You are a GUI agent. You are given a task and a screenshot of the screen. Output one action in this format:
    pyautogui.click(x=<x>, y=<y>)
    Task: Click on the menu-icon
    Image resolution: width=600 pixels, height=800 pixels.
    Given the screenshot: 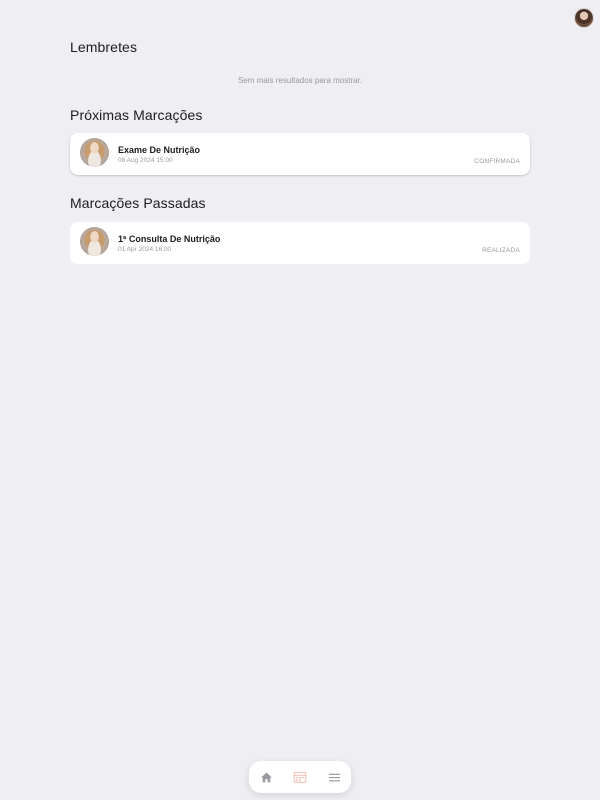 What is the action you would take?
    pyautogui.click(x=334, y=777)
    